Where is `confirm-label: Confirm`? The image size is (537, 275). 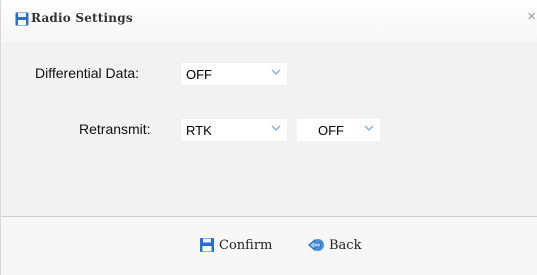
confirm-label: Confirm is located at coordinates (246, 245).